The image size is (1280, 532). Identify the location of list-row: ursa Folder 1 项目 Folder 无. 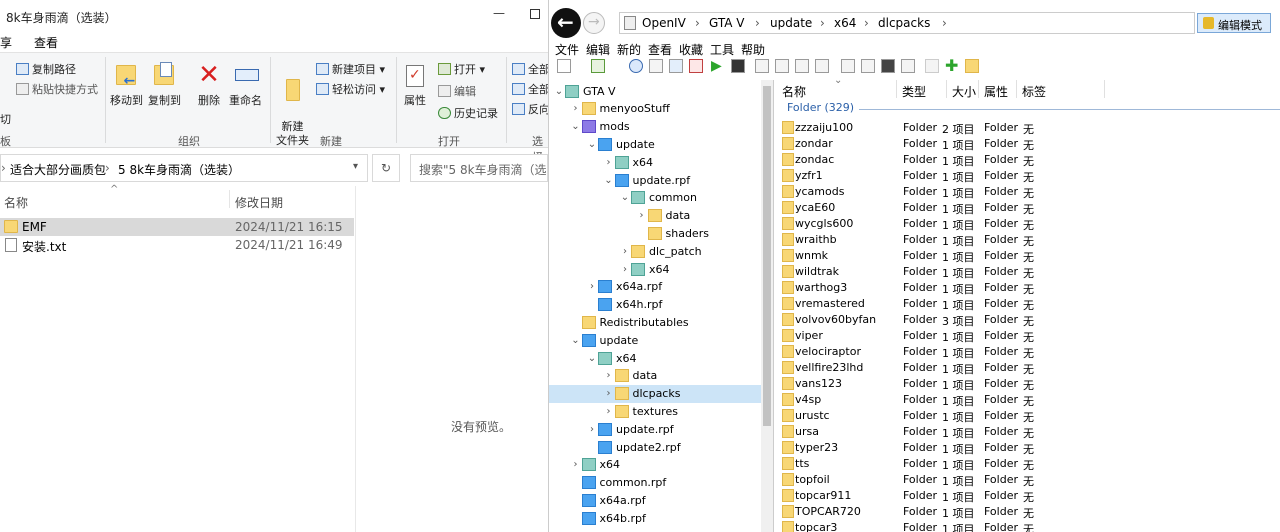
(1030, 432).